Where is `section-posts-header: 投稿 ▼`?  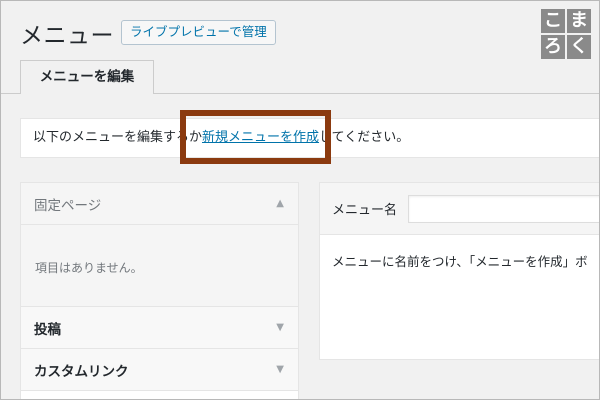 section-posts-header: 投稿 ▼ is located at coordinates (159, 328).